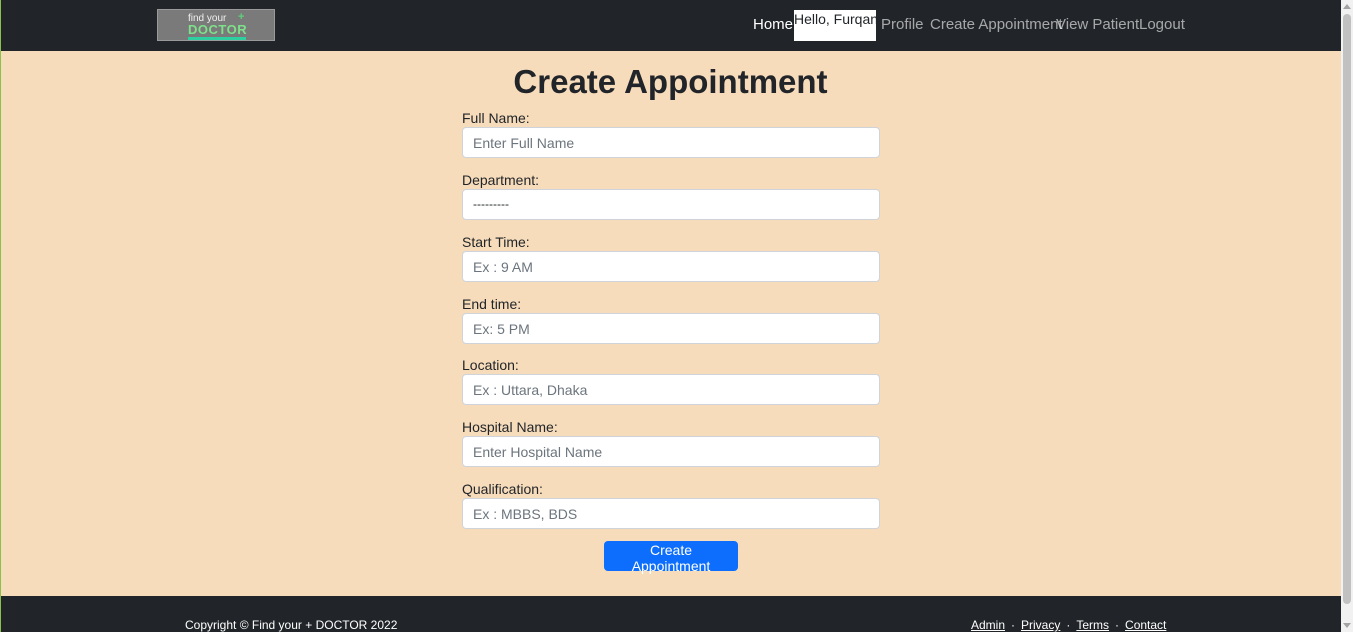  I want to click on footer-link-terms: Terms, so click(1092, 625).